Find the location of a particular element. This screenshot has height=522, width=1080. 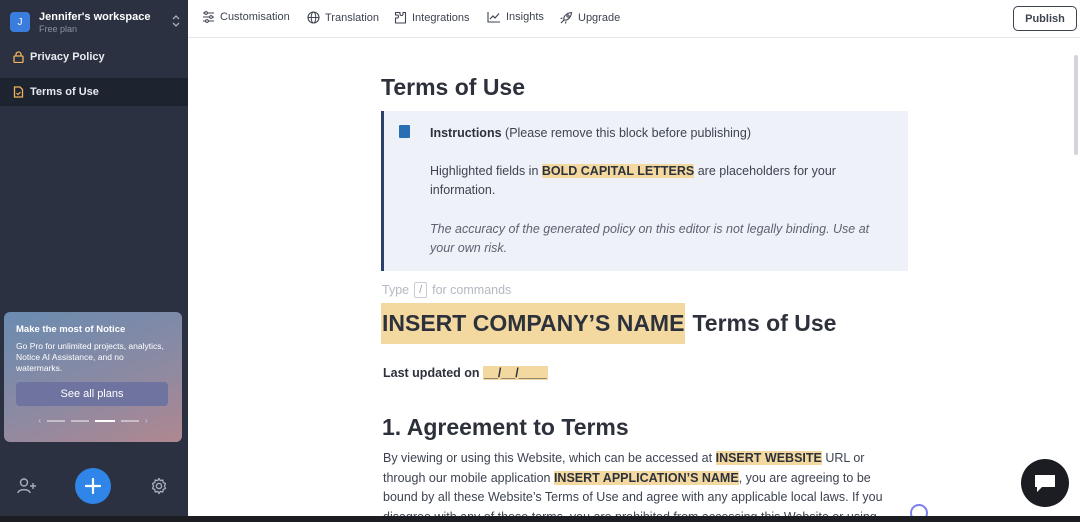

workspace-switcher: J Jennifer's workspace Free plan is located at coordinates (95, 22).